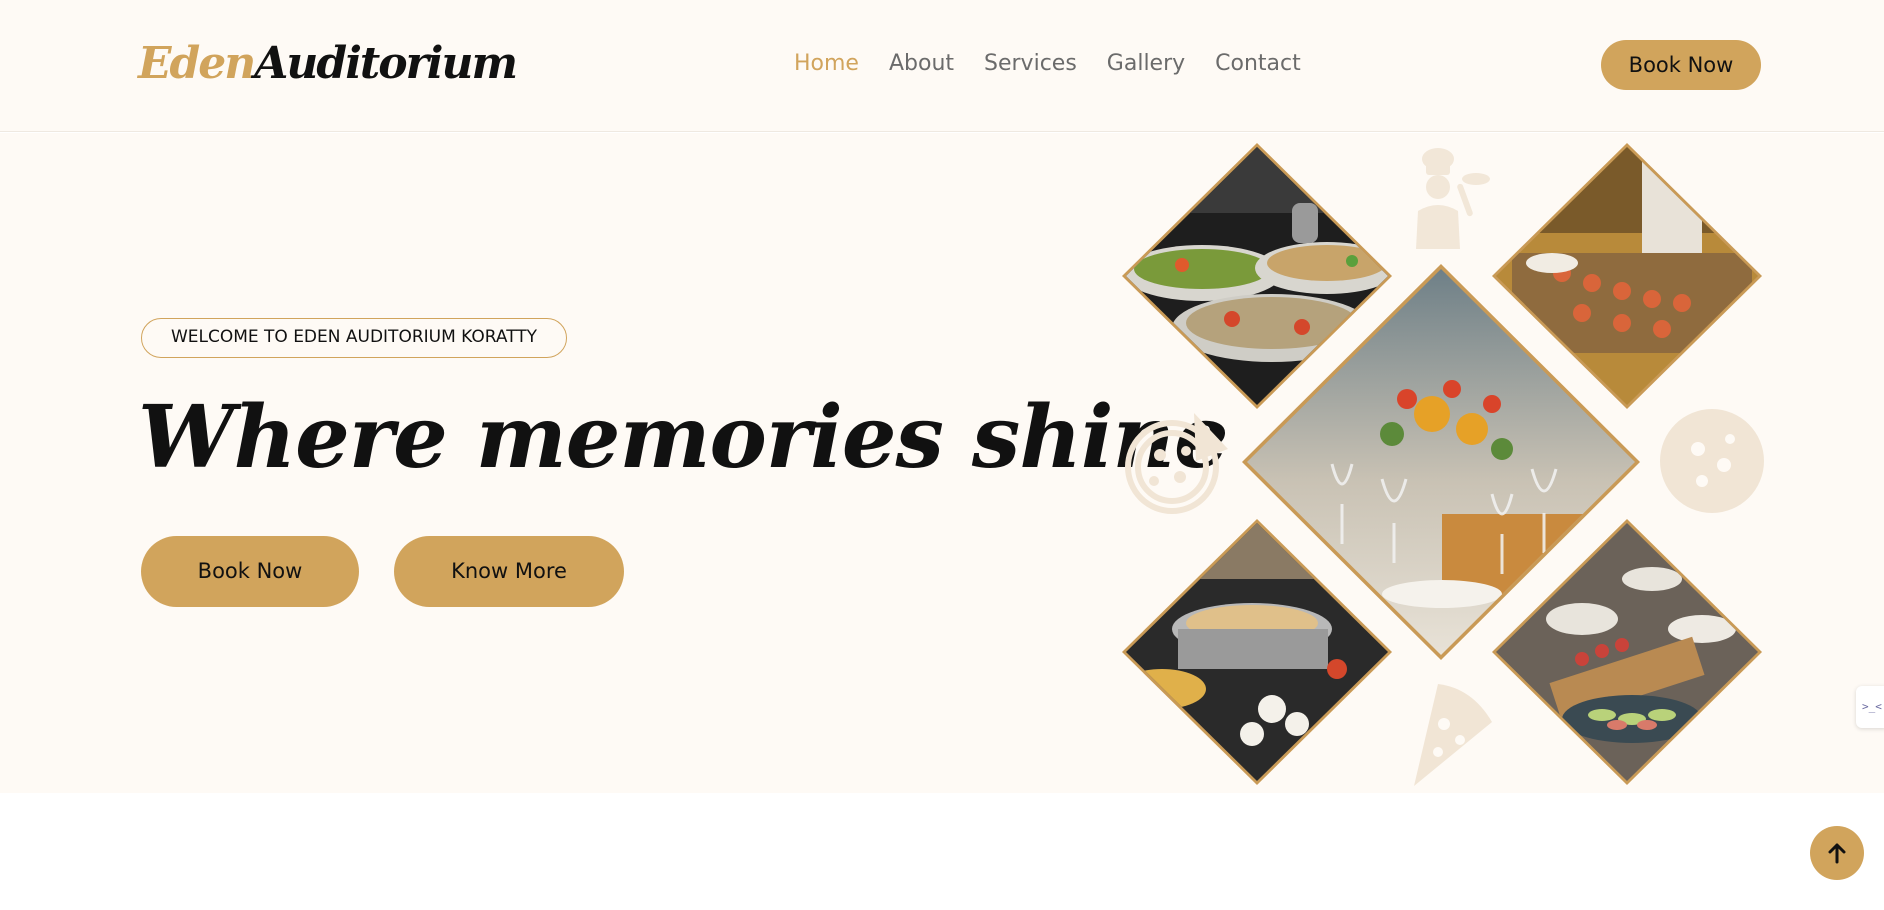 This screenshot has width=1884, height=910. Describe the element at coordinates (1627, 652) in the screenshot. I see `gallery-image-charcuterie` at that location.